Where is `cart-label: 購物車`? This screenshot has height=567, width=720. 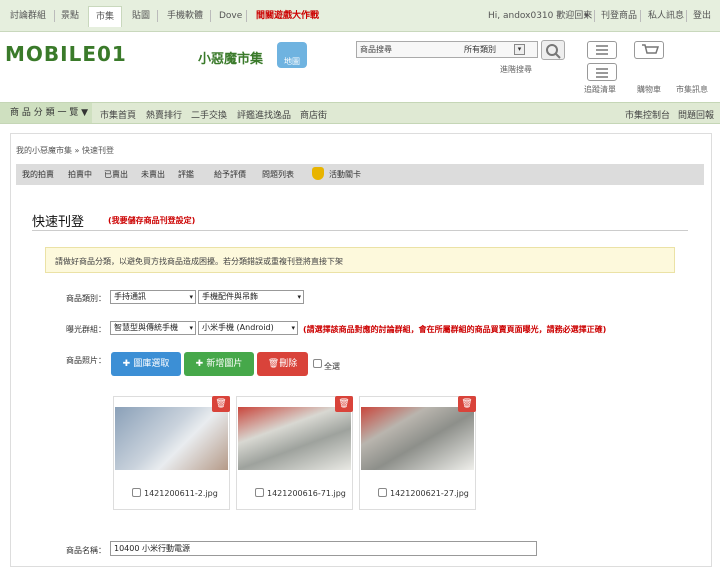
cart-label: 購物車 is located at coordinates (649, 89).